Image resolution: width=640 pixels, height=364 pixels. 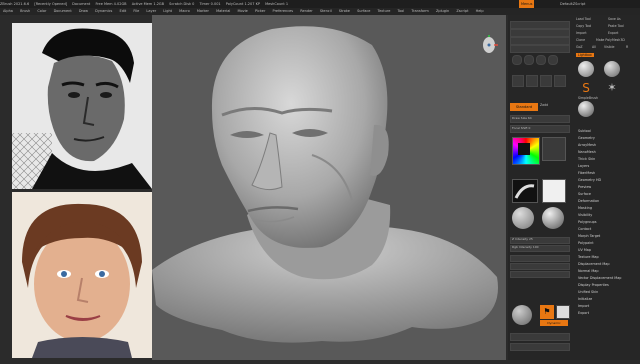 I want to click on menu-displacement-map: Displacement Map, so click(x=594, y=264).